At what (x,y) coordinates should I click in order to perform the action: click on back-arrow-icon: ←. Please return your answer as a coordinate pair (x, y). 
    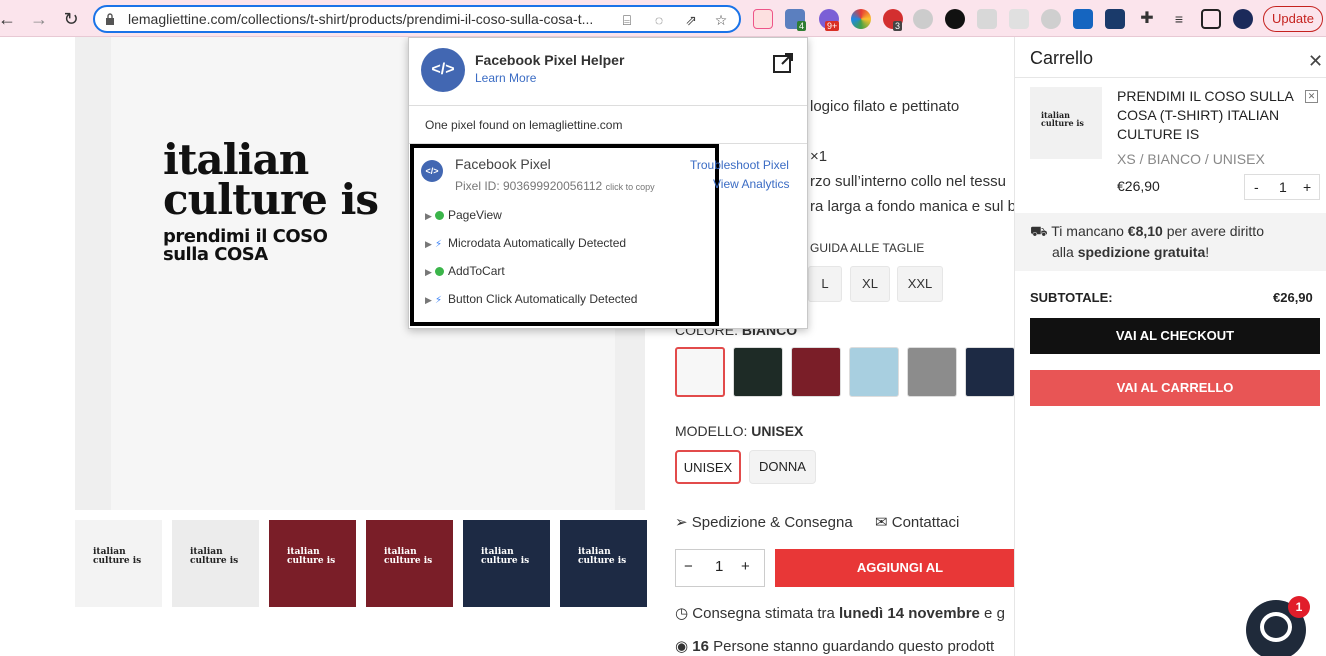
    Looking at the image, I should click on (9, 19).